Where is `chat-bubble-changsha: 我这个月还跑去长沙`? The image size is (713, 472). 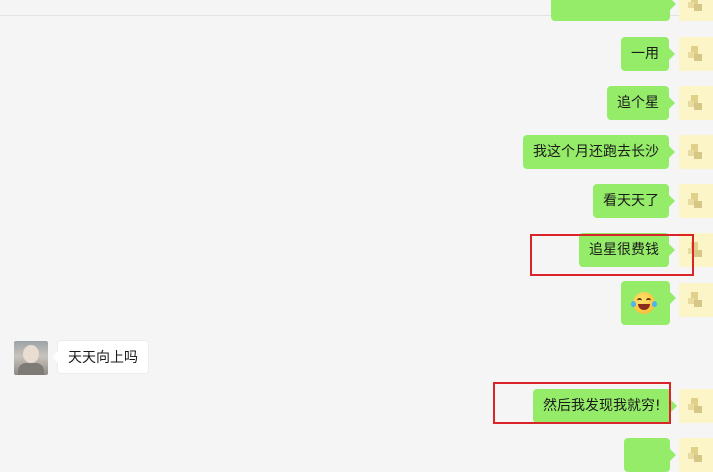 chat-bubble-changsha: 我这个月还跑去长沙 is located at coordinates (599, 152).